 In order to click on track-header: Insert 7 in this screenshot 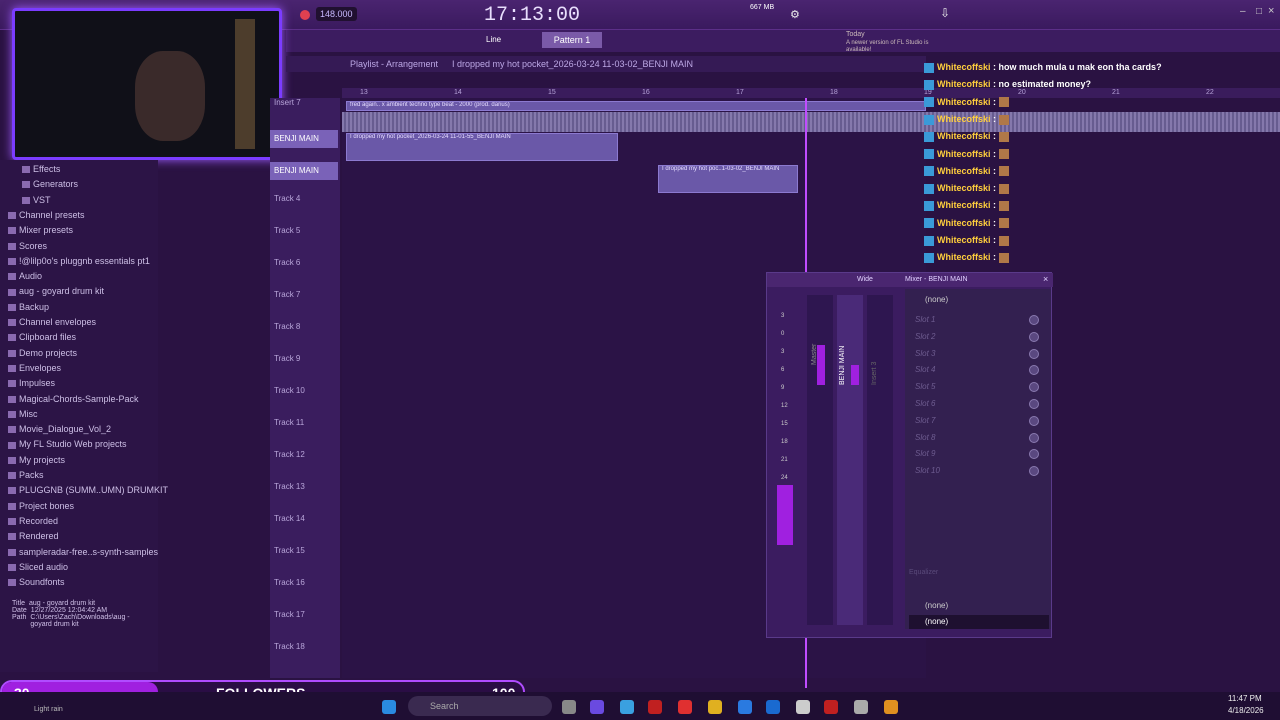, I will do `click(287, 102)`.